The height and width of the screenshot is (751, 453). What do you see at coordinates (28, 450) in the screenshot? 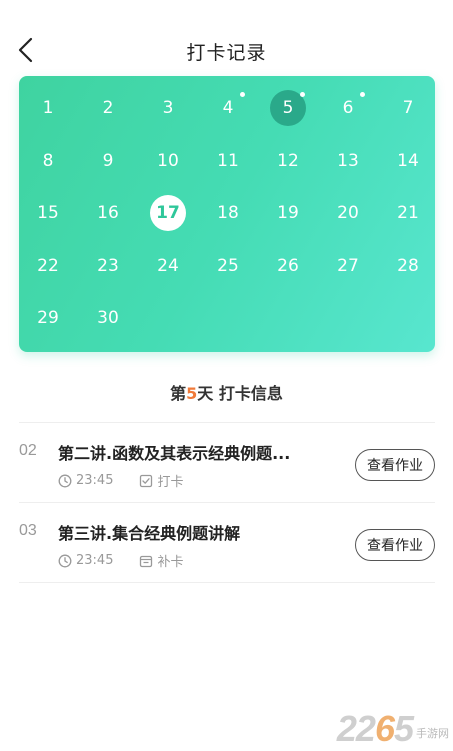
I see `record-index: 02` at bounding box center [28, 450].